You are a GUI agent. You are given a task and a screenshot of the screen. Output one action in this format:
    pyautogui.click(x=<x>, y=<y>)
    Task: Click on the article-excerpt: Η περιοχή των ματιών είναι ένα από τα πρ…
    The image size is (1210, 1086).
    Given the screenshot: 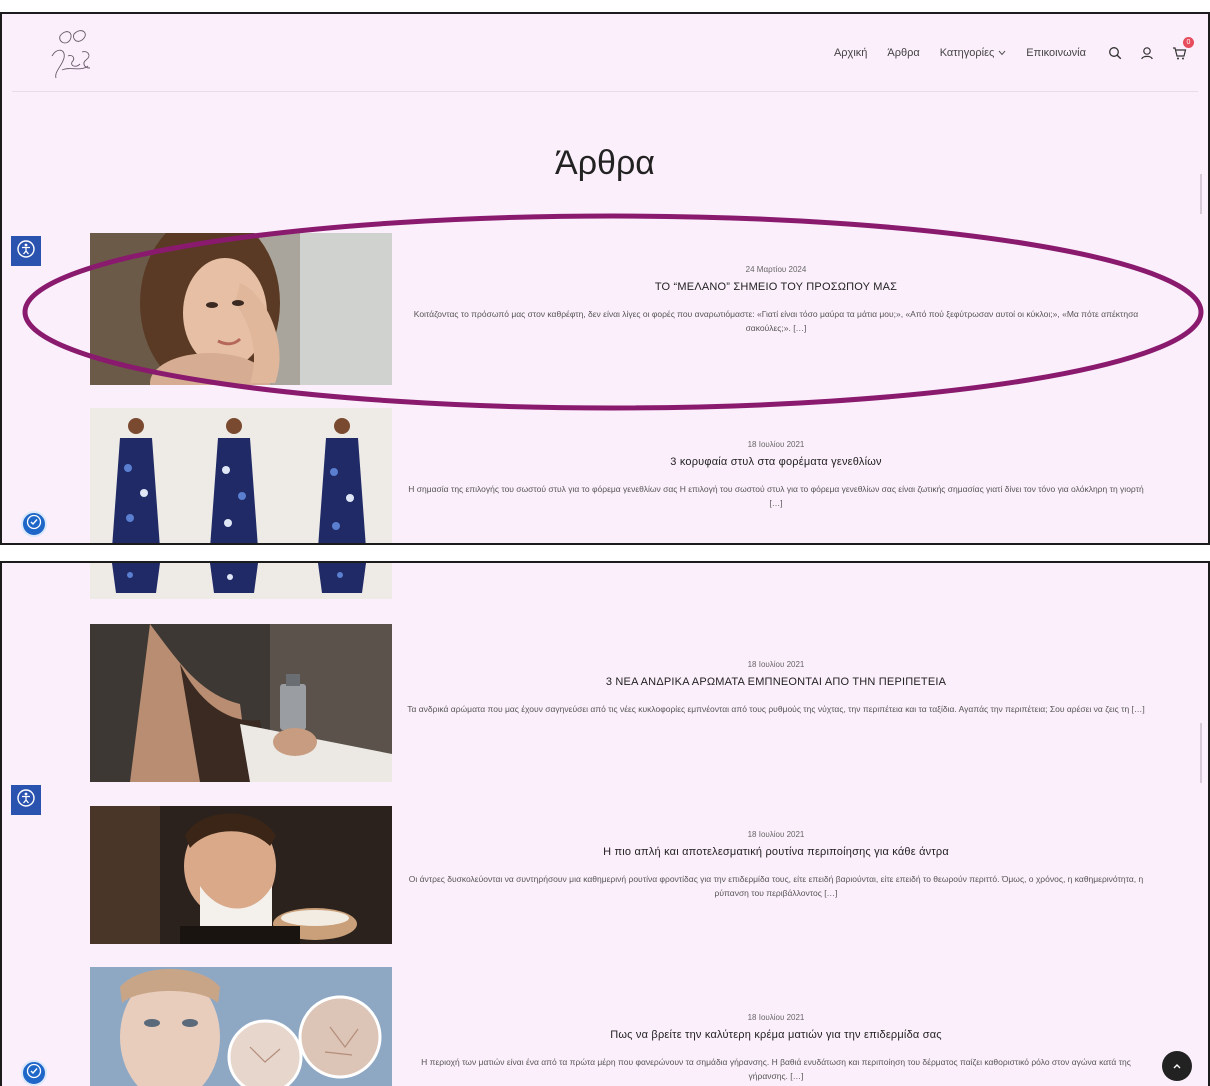 What is the action you would take?
    pyautogui.click(x=776, y=1069)
    